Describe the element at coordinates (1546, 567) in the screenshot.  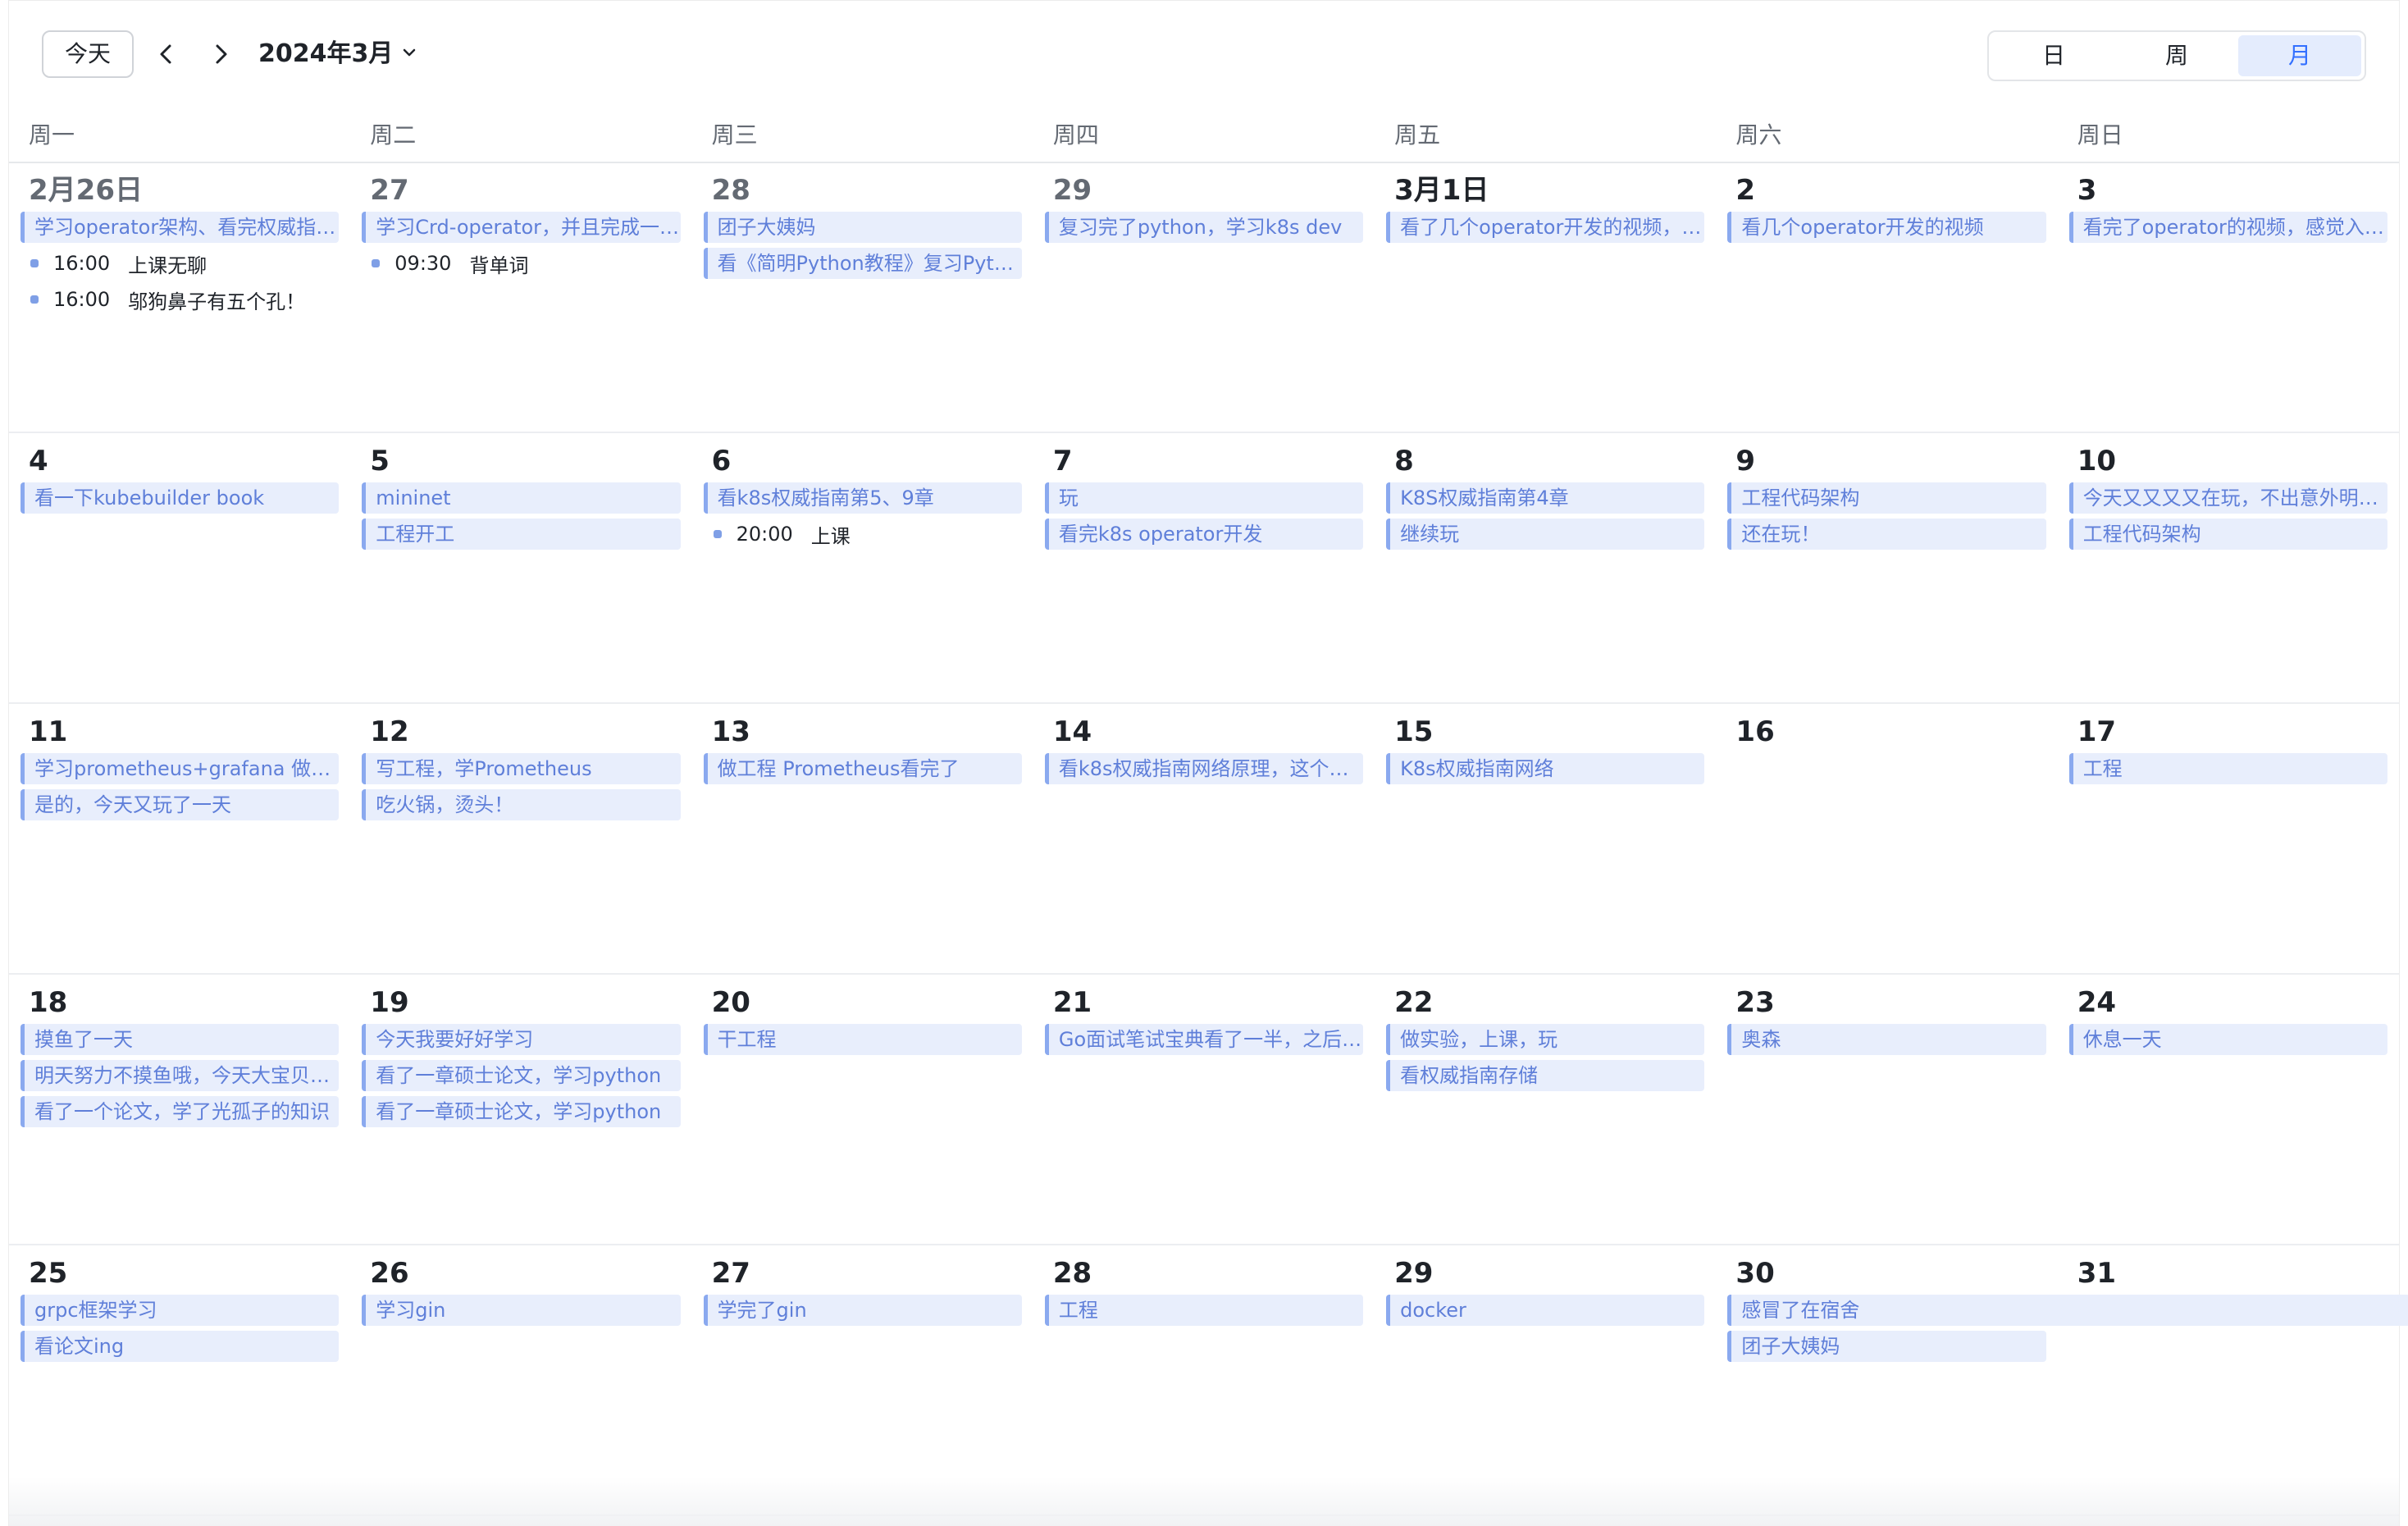
I see `day-cell: 8 K8S权威指南第4章 继续玩` at that location.